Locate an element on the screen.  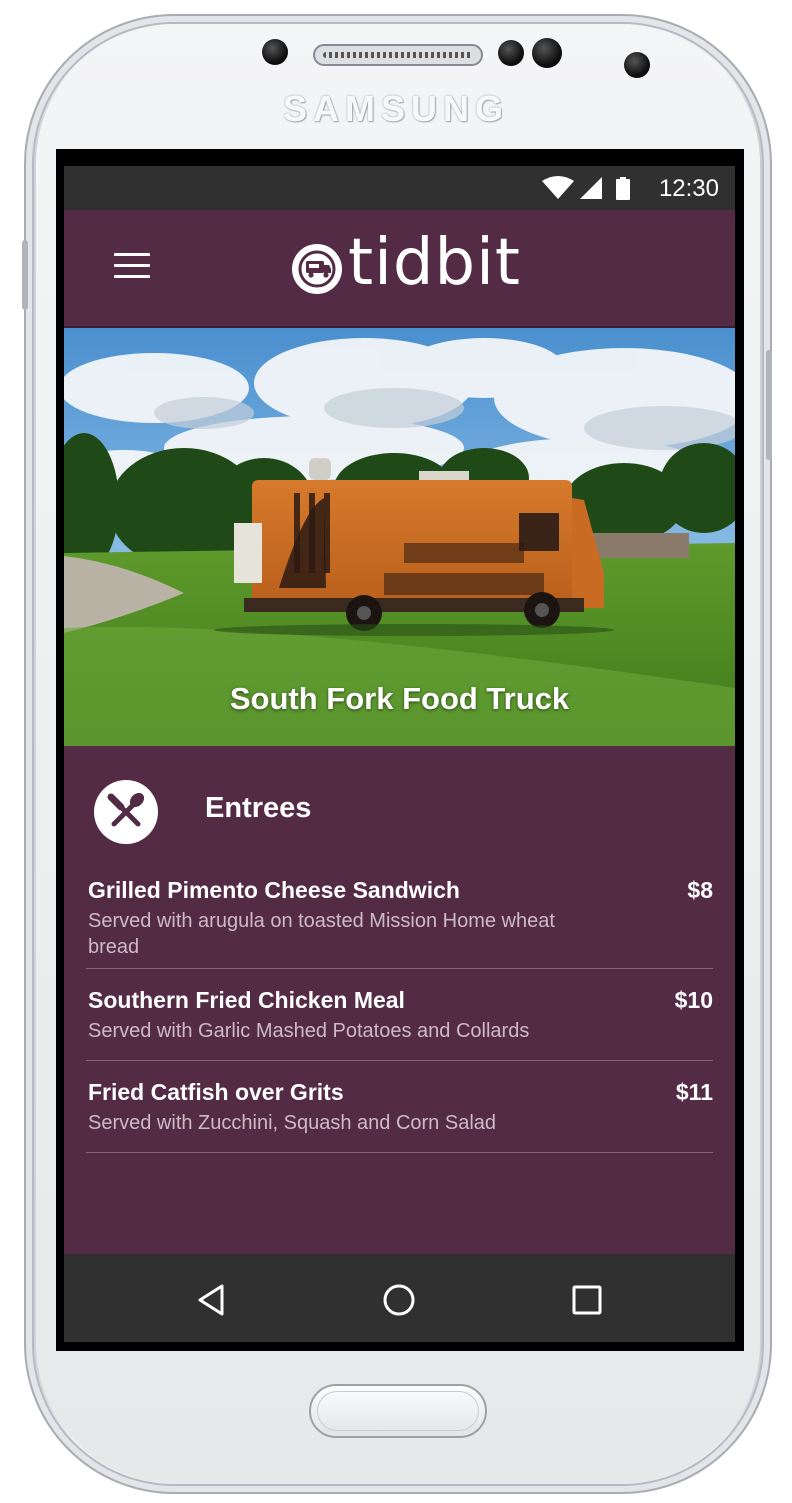
menu-item-name: Fried Catfish over Grits is located at coordinates (216, 1092).